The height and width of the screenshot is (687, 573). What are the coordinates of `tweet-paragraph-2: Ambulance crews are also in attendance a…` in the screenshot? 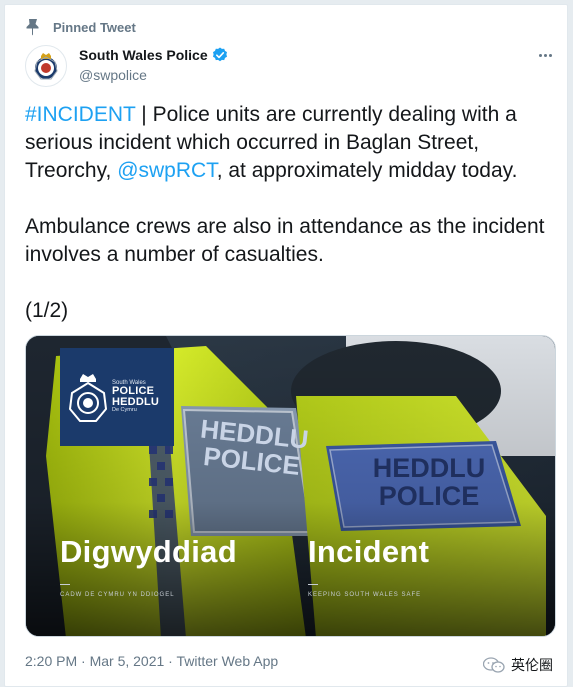 It's located at (285, 240).